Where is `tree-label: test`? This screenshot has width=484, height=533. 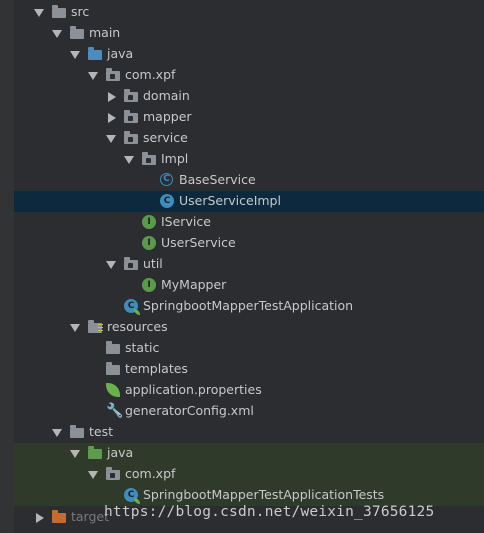
tree-label: test is located at coordinates (101, 431).